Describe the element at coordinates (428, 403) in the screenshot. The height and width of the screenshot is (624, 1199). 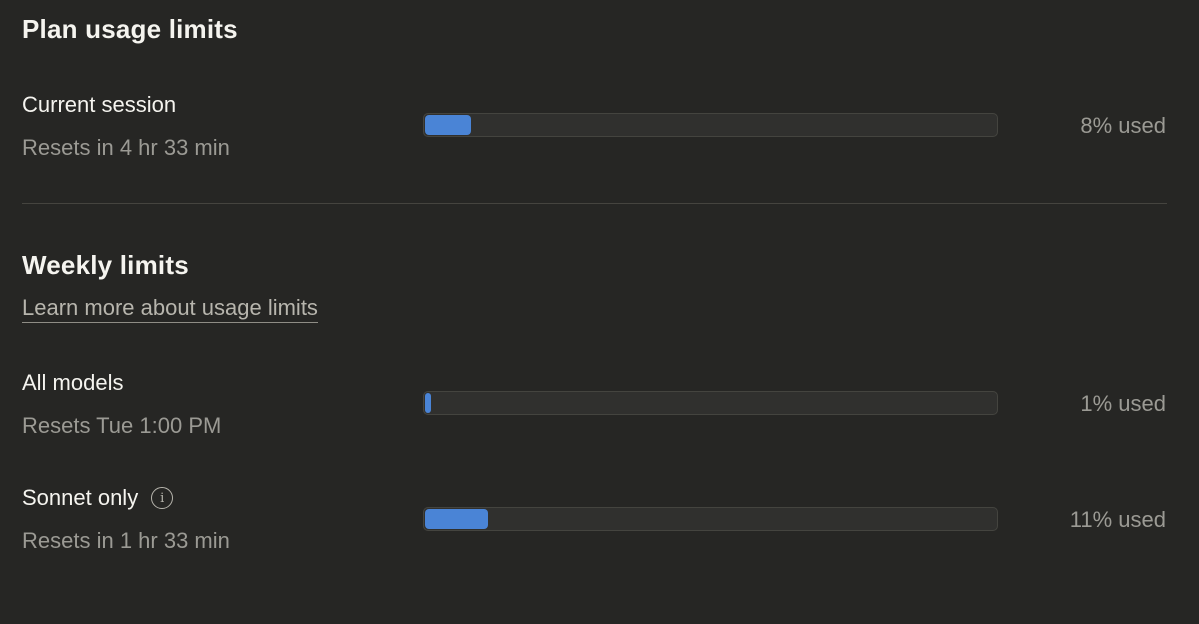
I see `all-models-progress-fill` at that location.